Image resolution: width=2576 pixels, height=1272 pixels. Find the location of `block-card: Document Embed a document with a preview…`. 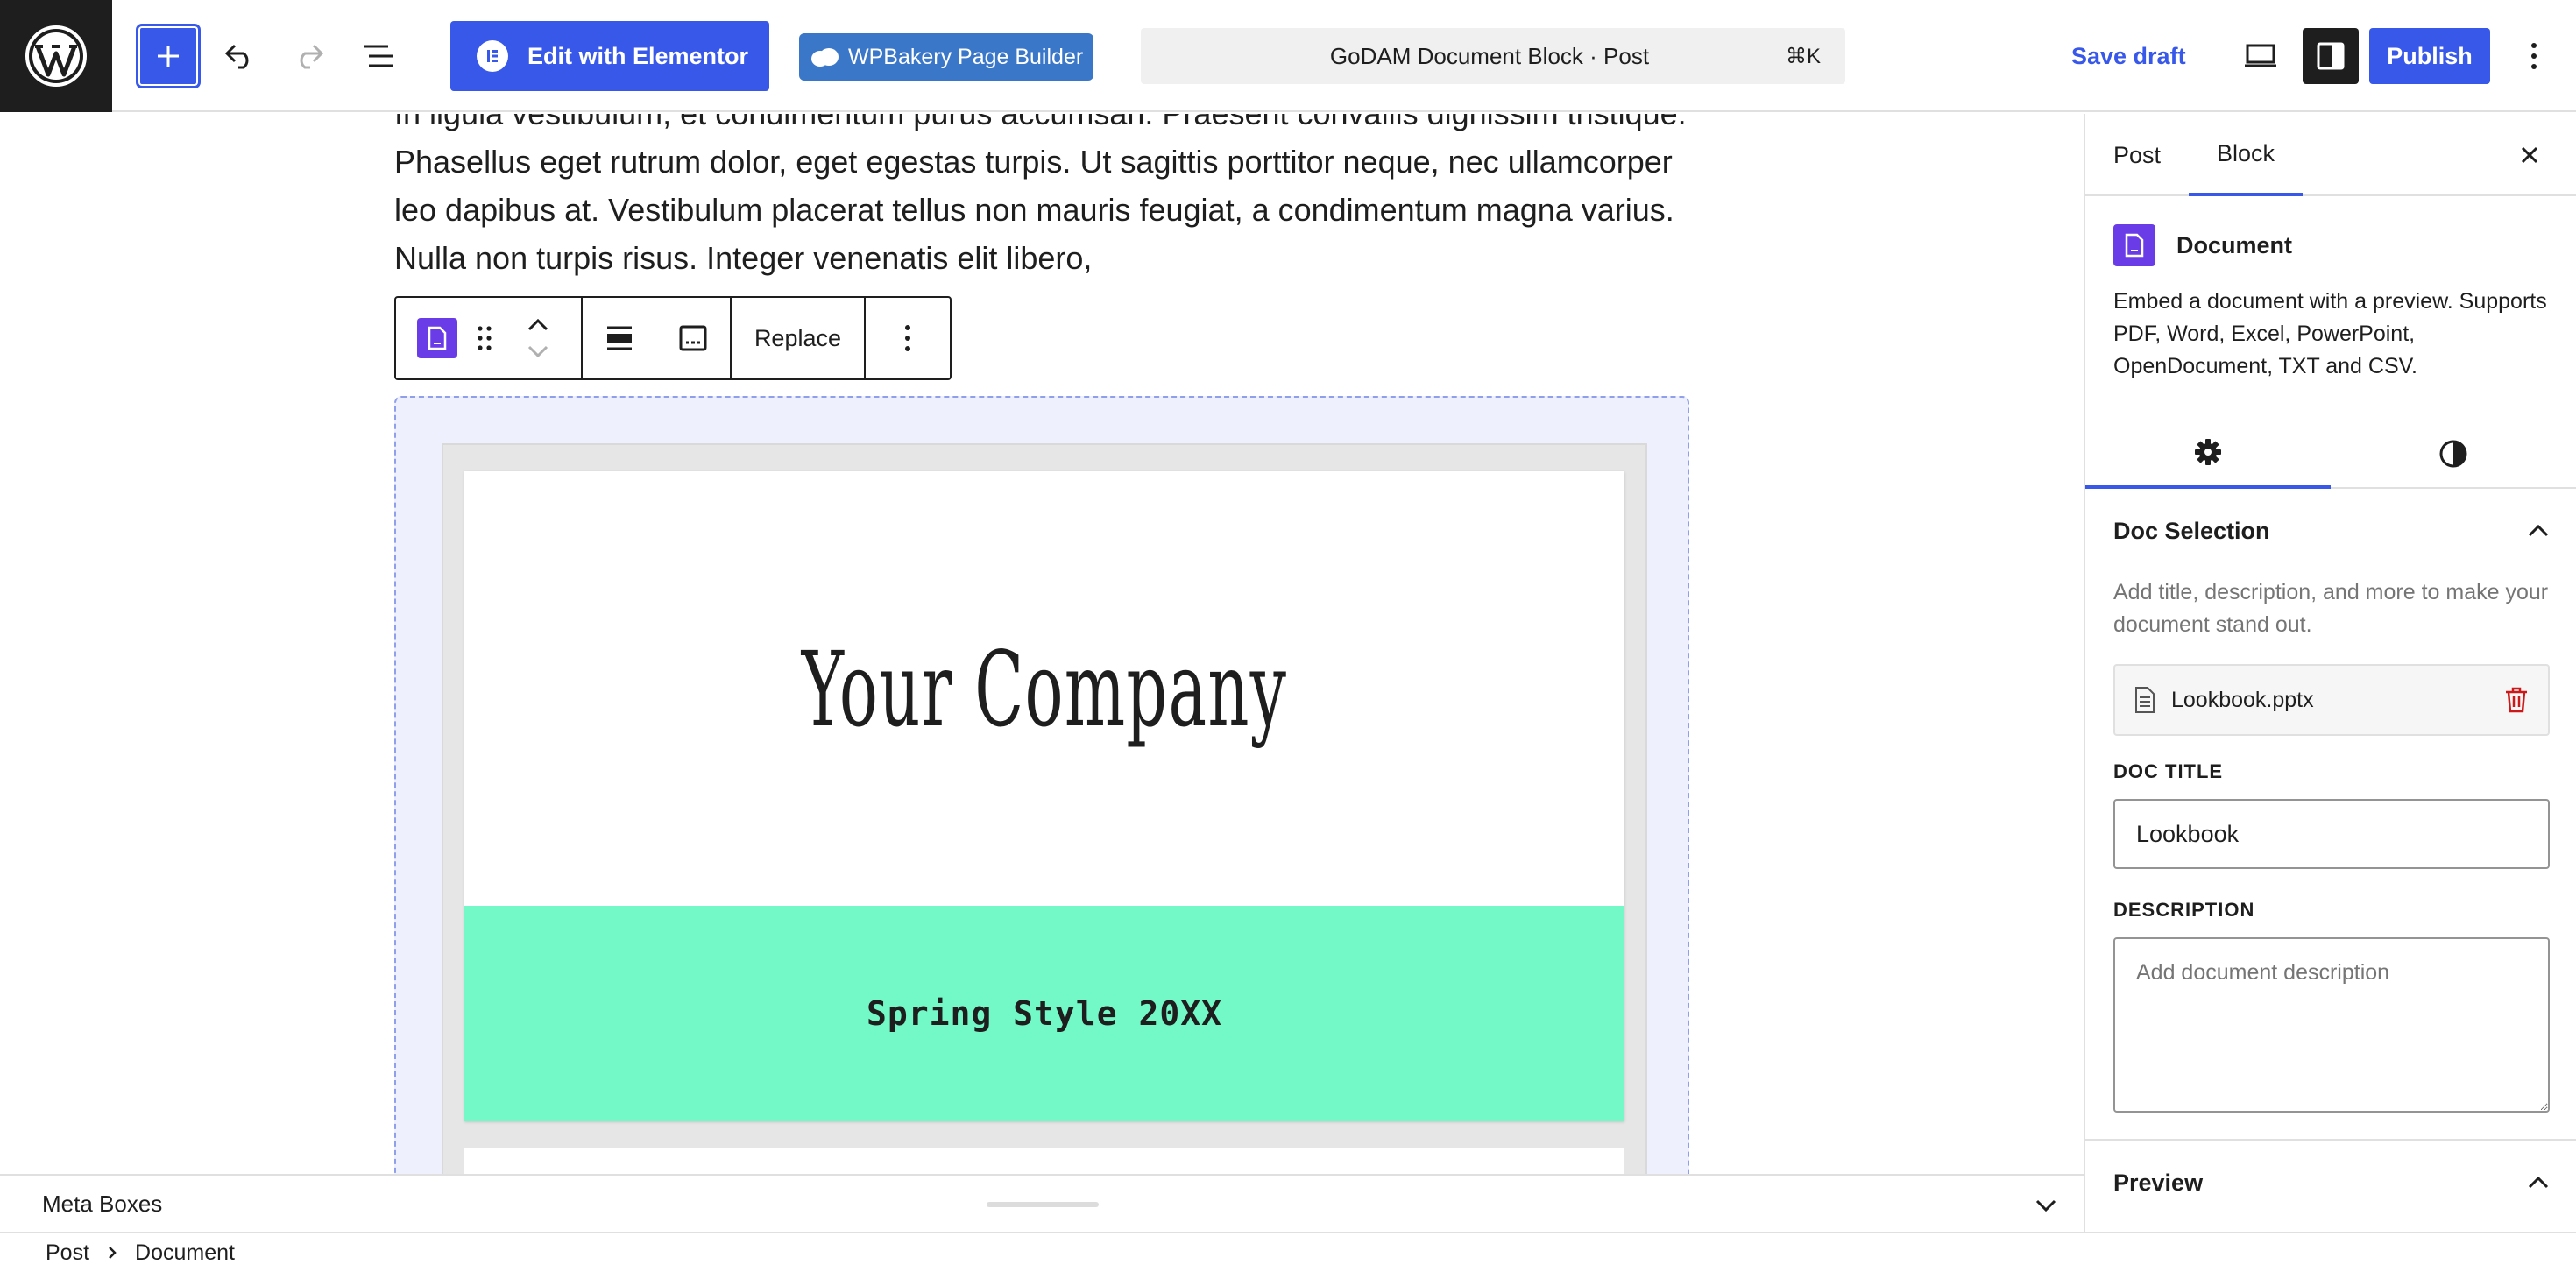

block-card: Document Embed a document with a preview… is located at coordinates (2332, 303).